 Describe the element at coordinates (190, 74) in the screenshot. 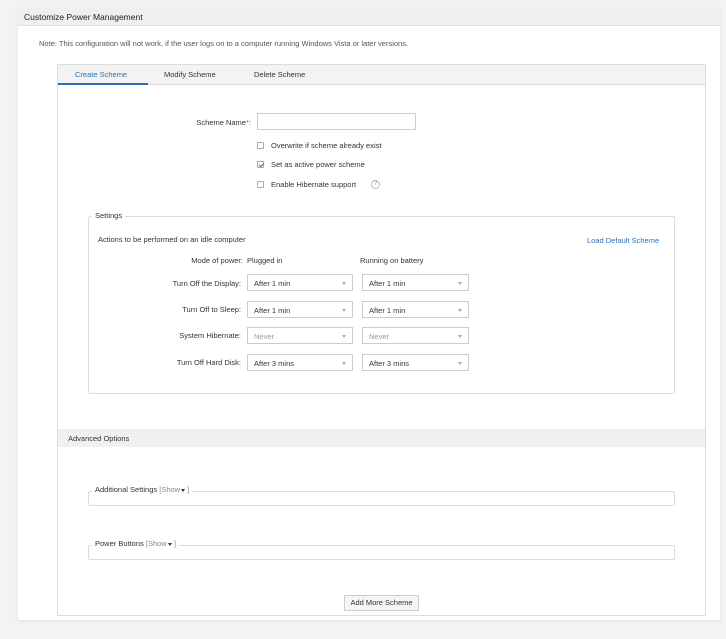

I see `tab-modify-scheme: Modify Scheme` at that location.